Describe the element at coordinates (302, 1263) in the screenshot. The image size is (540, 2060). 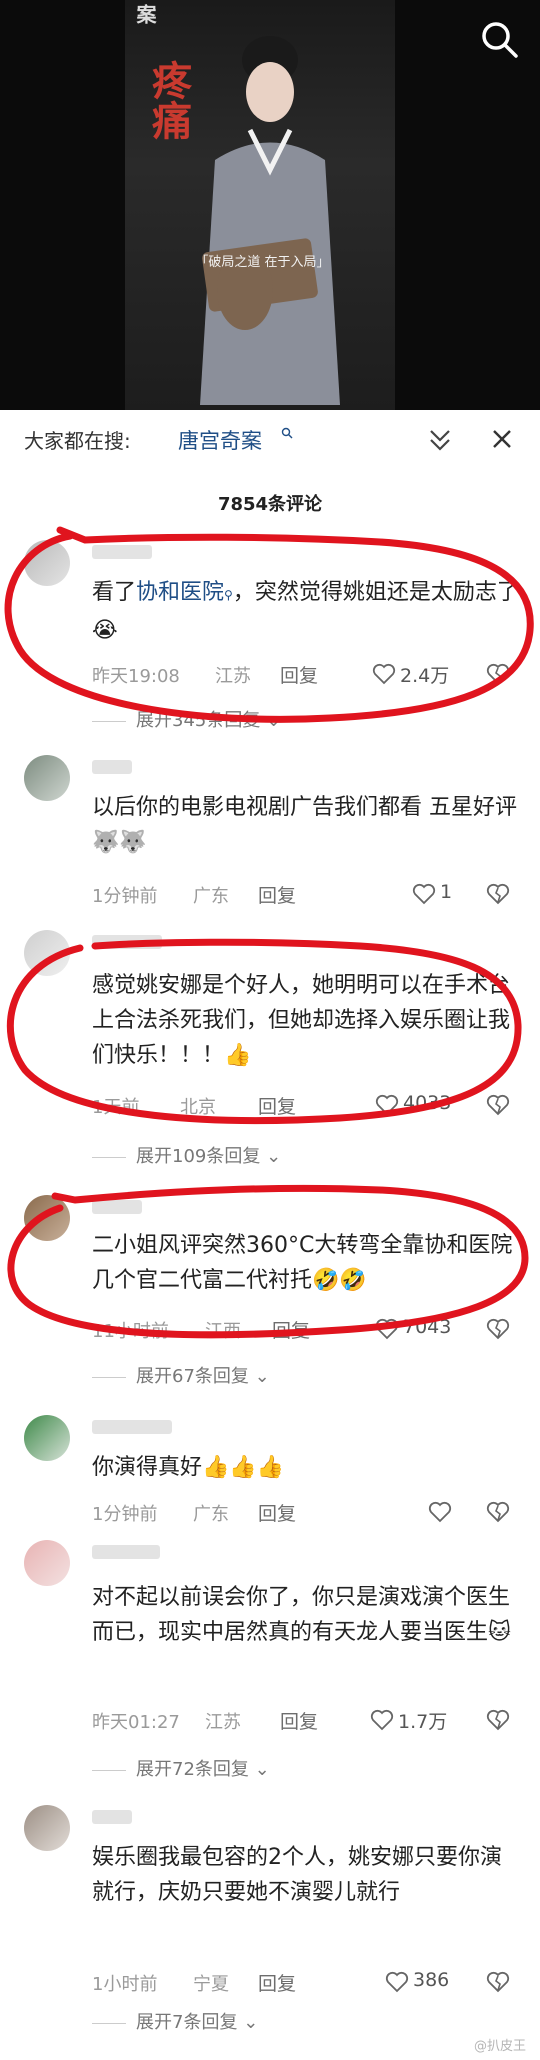
I see `comment-text: 二小姐风评突然360°C大转弯全靠协和医院几个官二代富二代衬托🤣🤣` at that location.